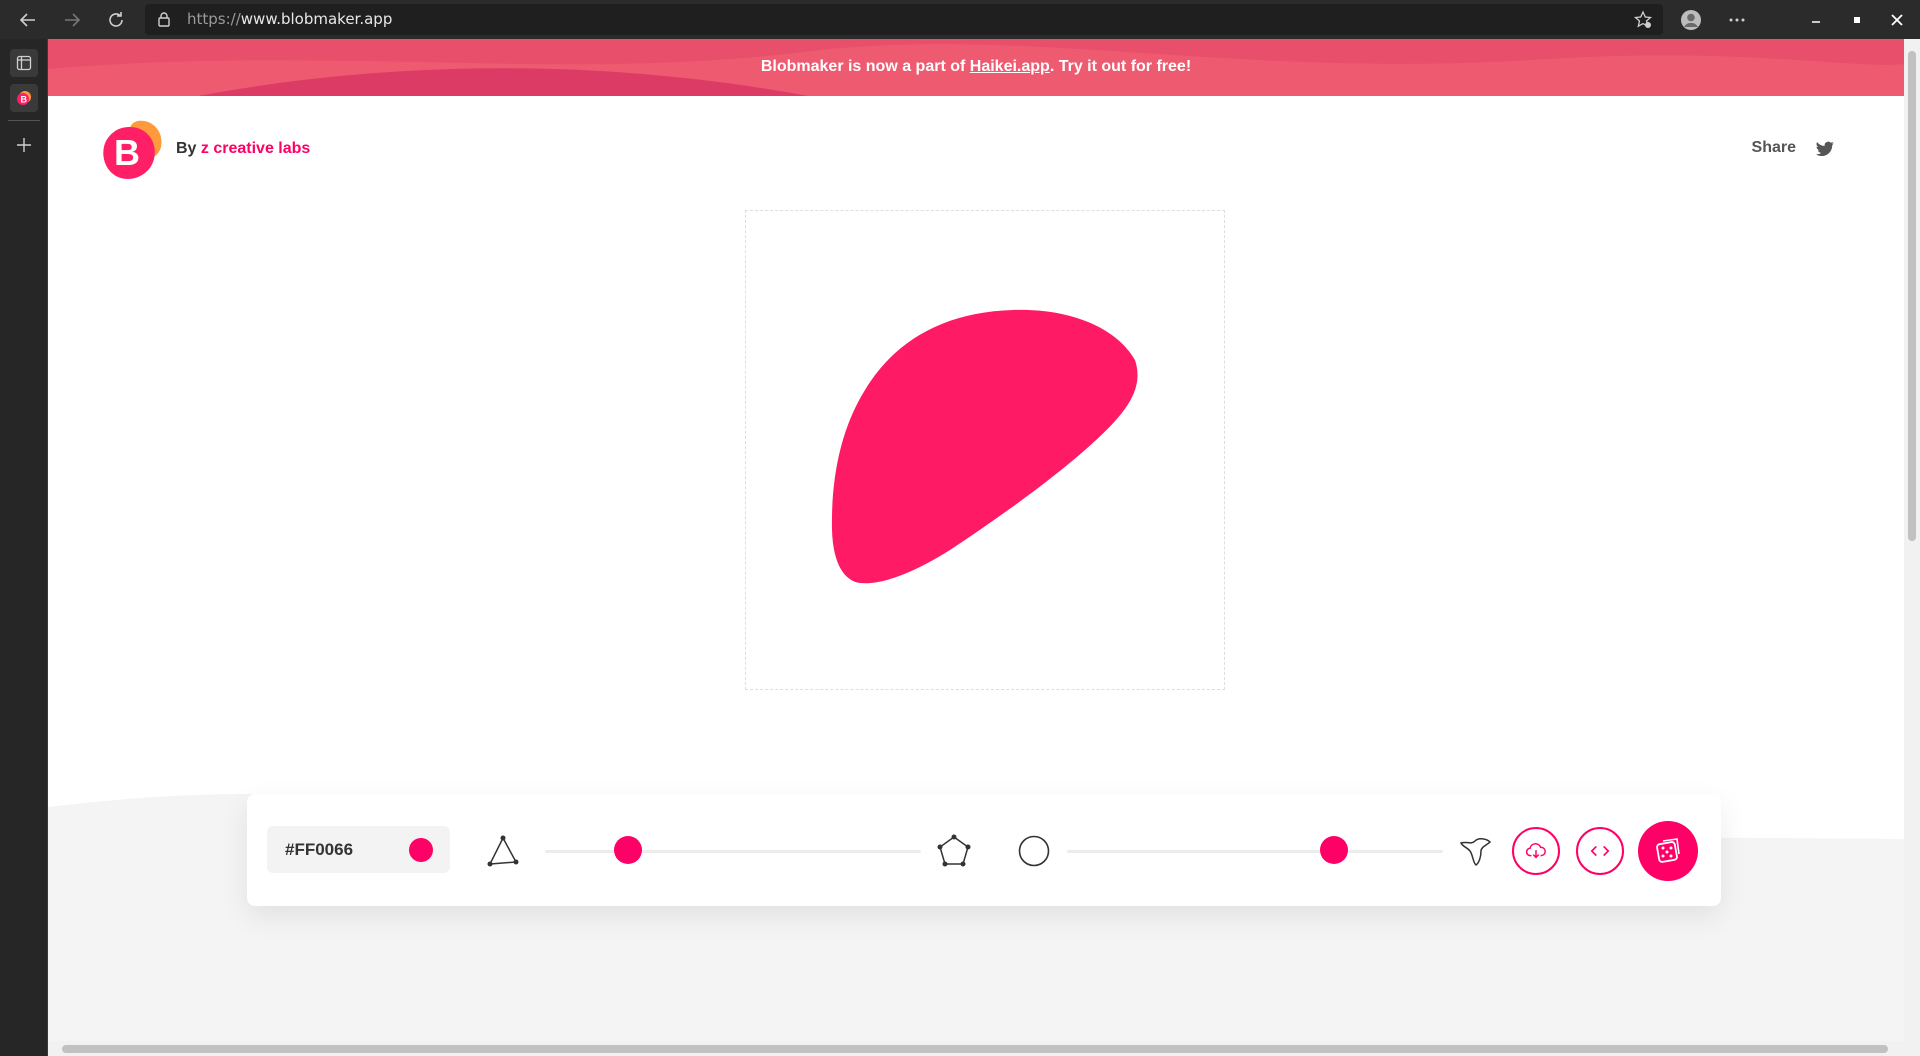  I want to click on share-label: Share, so click(1774, 148).